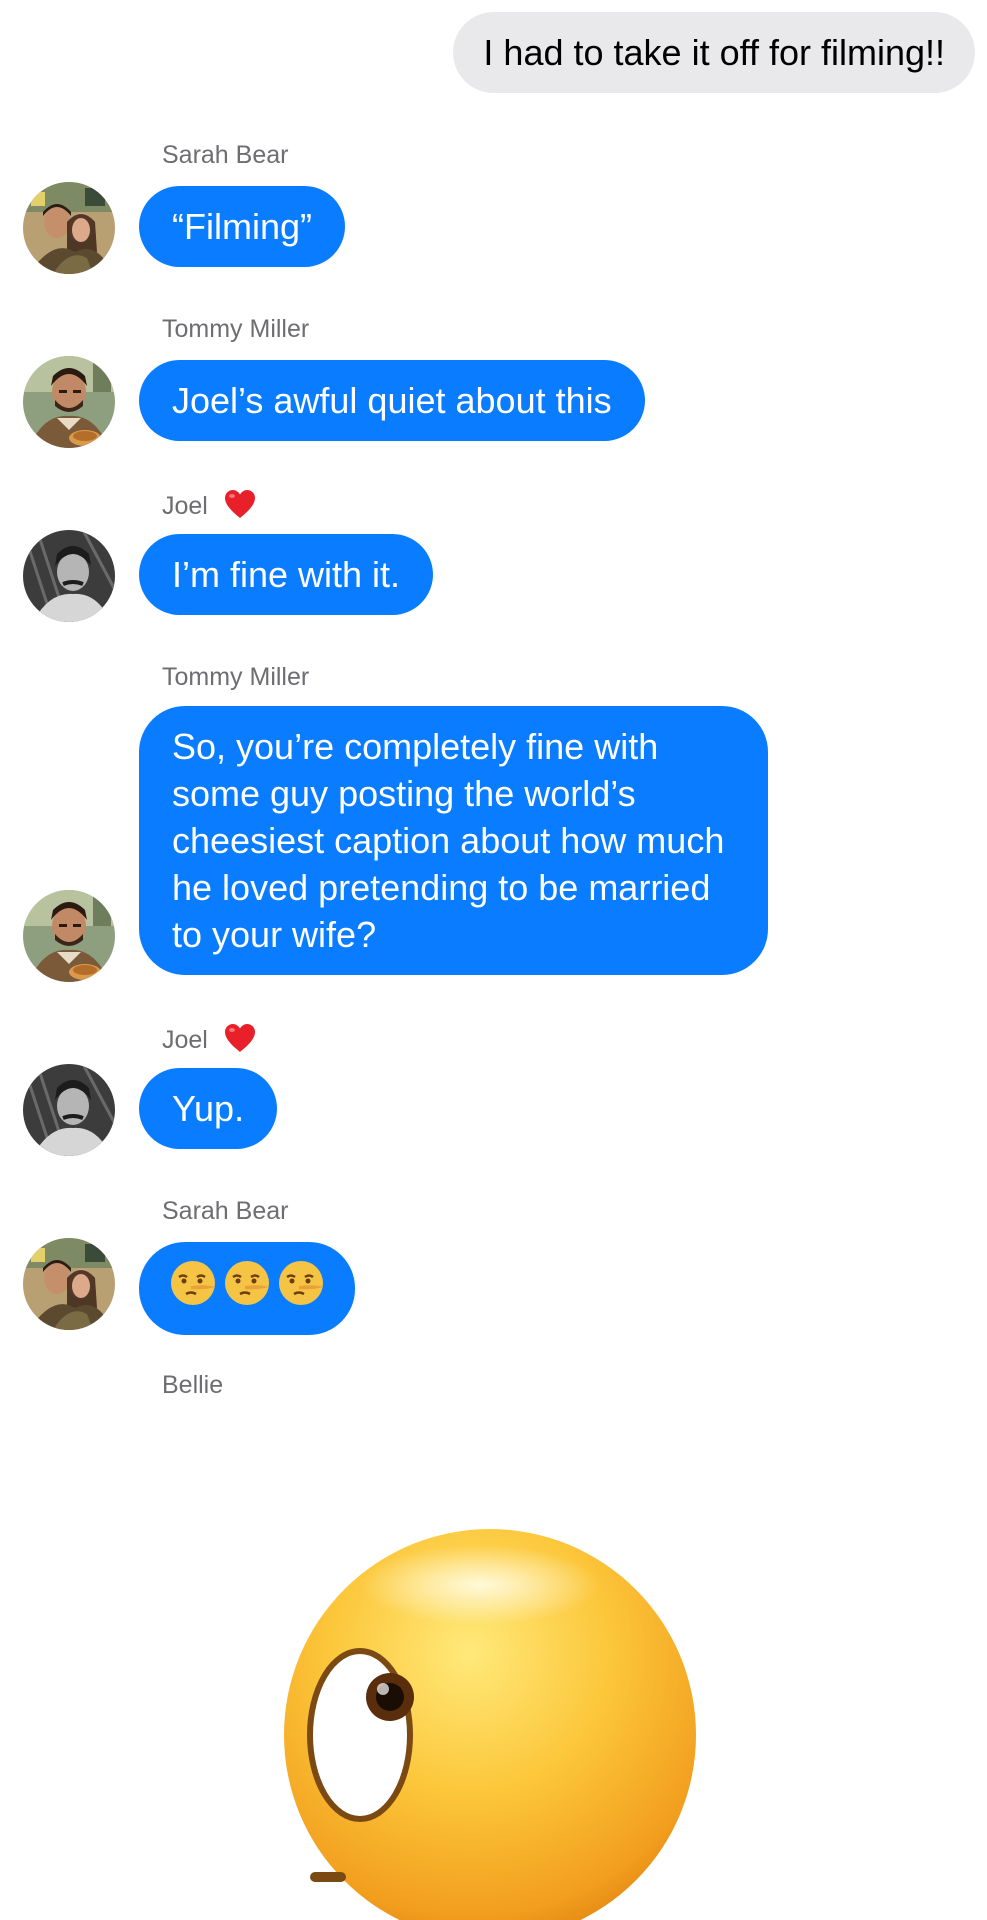 This screenshot has height=1920, width=987. Describe the element at coordinates (392, 400) in the screenshot. I see `incoming-message-bubble: Joel’s awful quiet about this` at that location.